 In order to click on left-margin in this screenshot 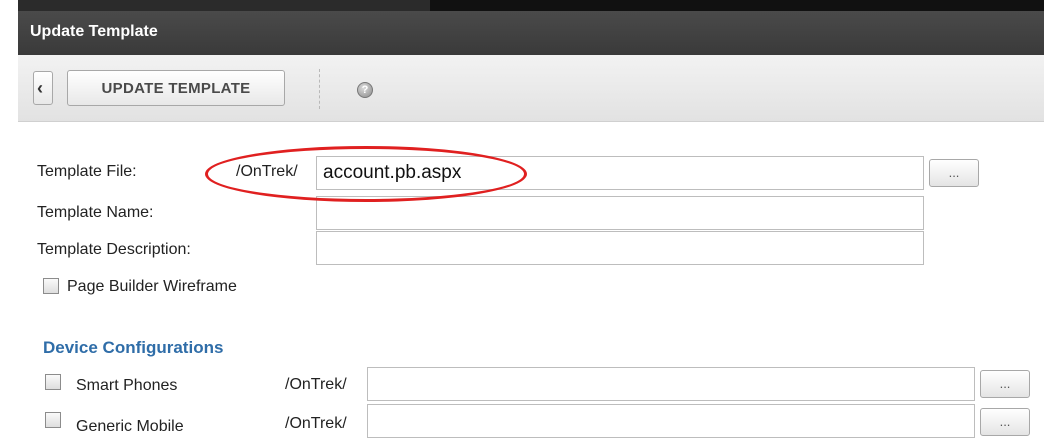, I will do `click(9, 219)`.